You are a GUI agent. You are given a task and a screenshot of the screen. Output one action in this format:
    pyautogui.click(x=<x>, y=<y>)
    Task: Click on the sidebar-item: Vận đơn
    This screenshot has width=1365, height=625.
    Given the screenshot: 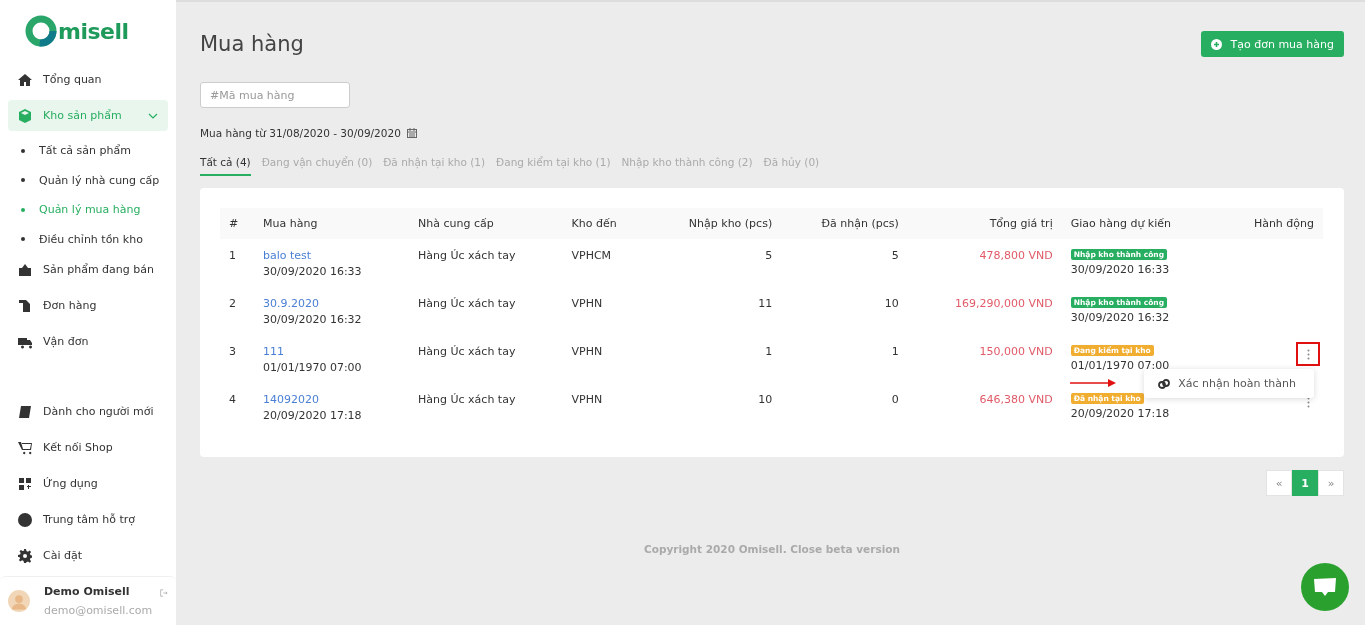 What is the action you would take?
    pyautogui.click(x=88, y=341)
    